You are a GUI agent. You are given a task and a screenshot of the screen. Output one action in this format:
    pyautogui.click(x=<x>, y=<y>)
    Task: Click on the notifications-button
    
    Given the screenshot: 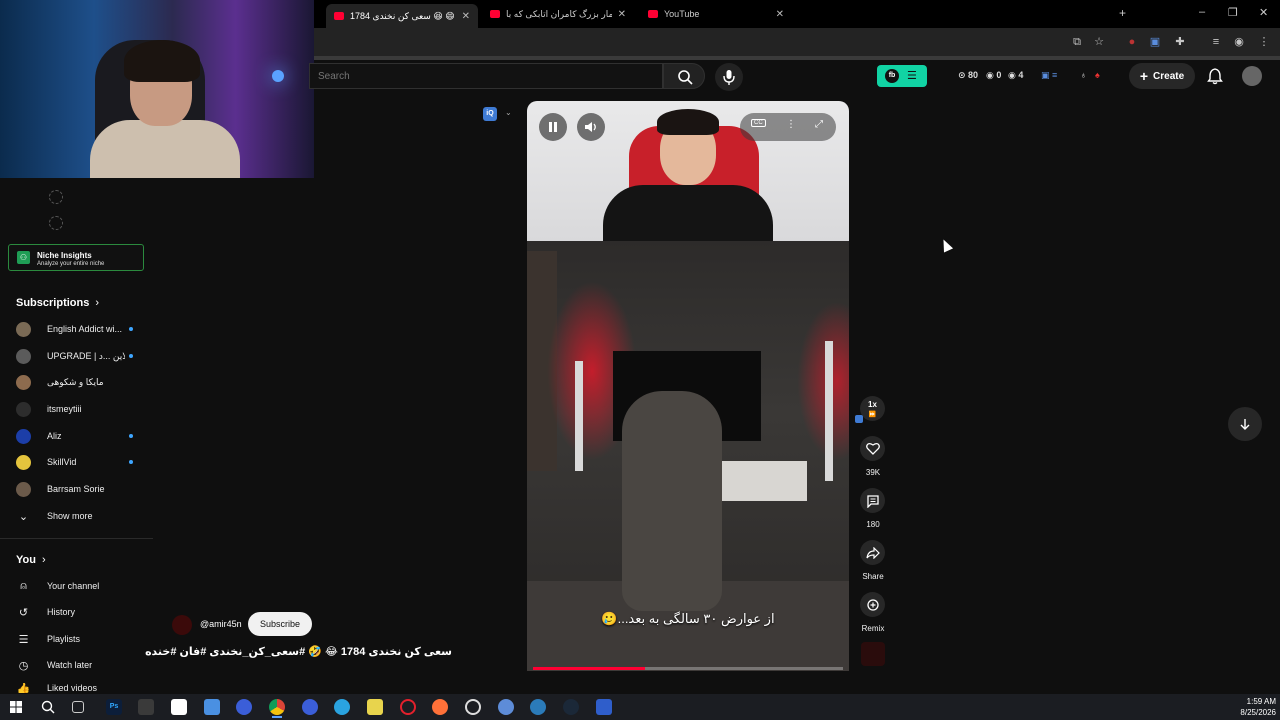 What is the action you would take?
    pyautogui.click(x=1215, y=76)
    